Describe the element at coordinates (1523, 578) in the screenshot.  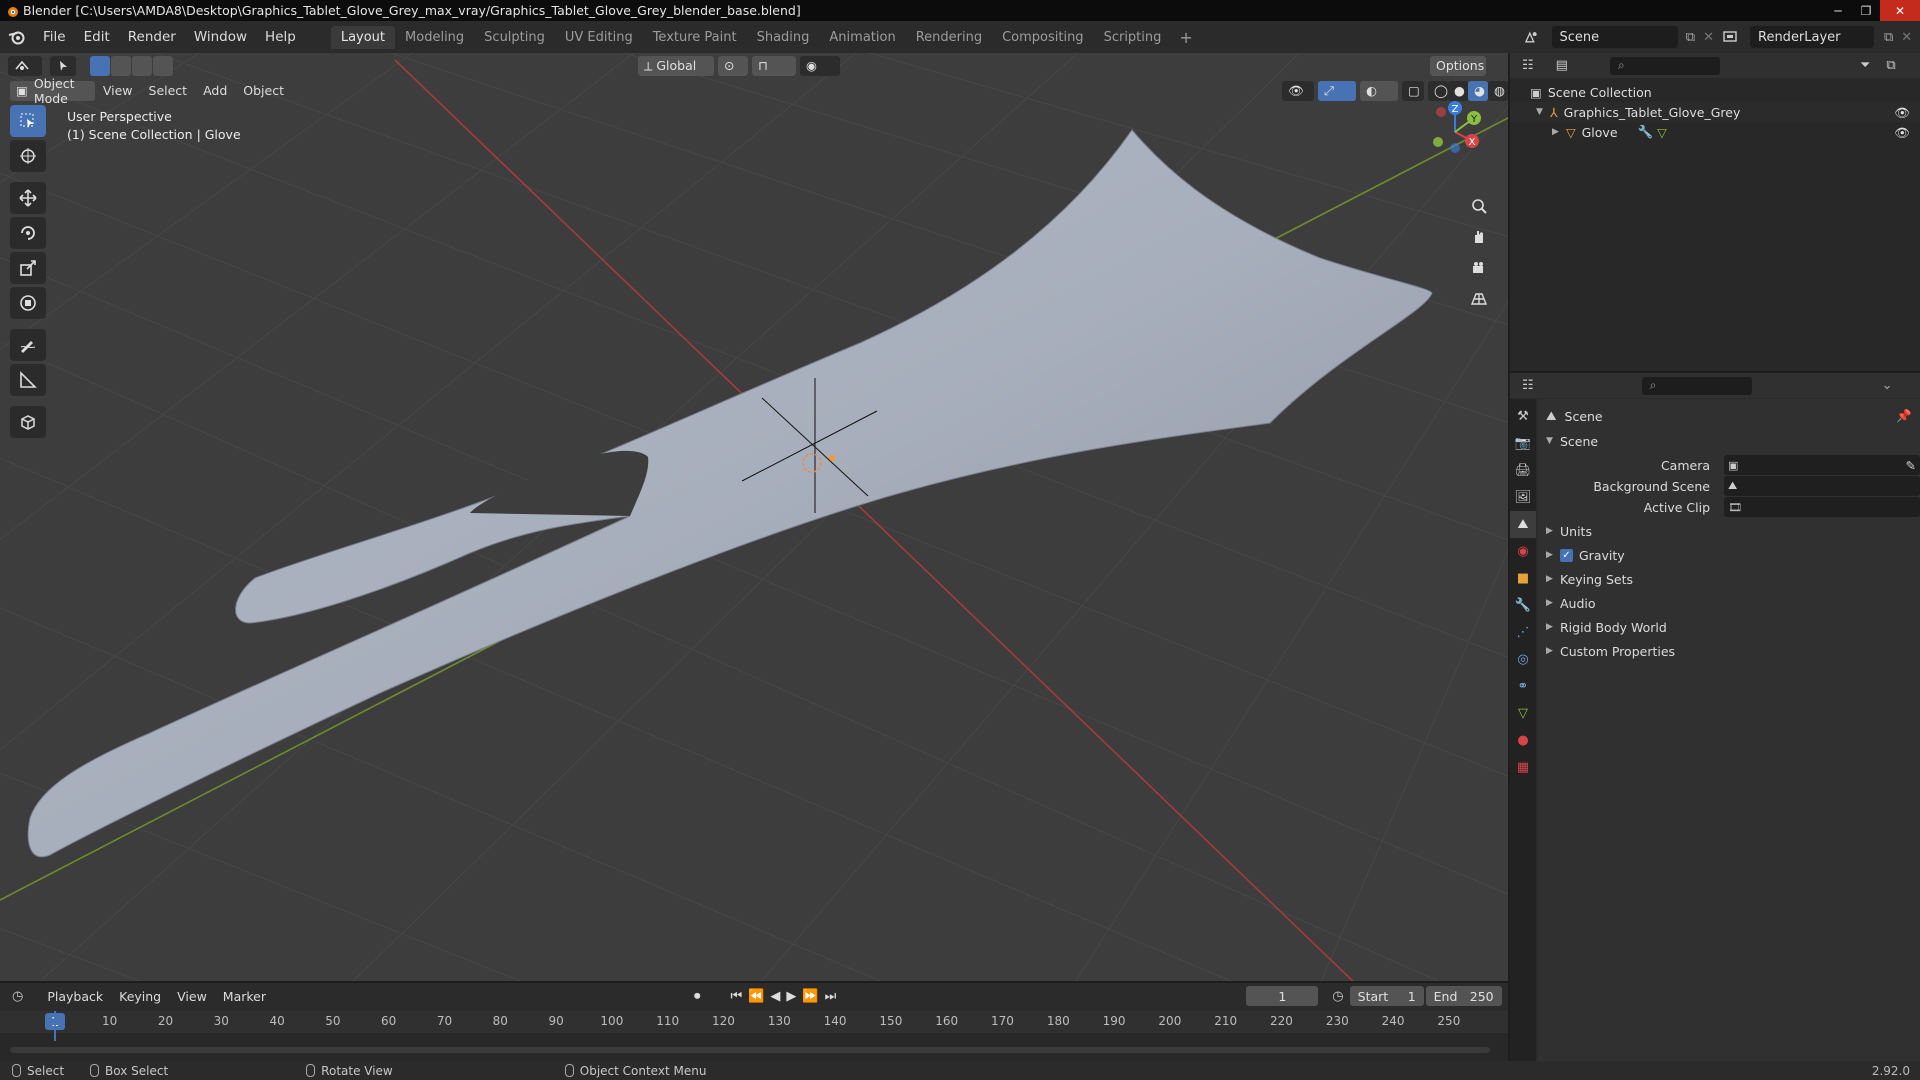
I see `tab-object-icon: ■` at that location.